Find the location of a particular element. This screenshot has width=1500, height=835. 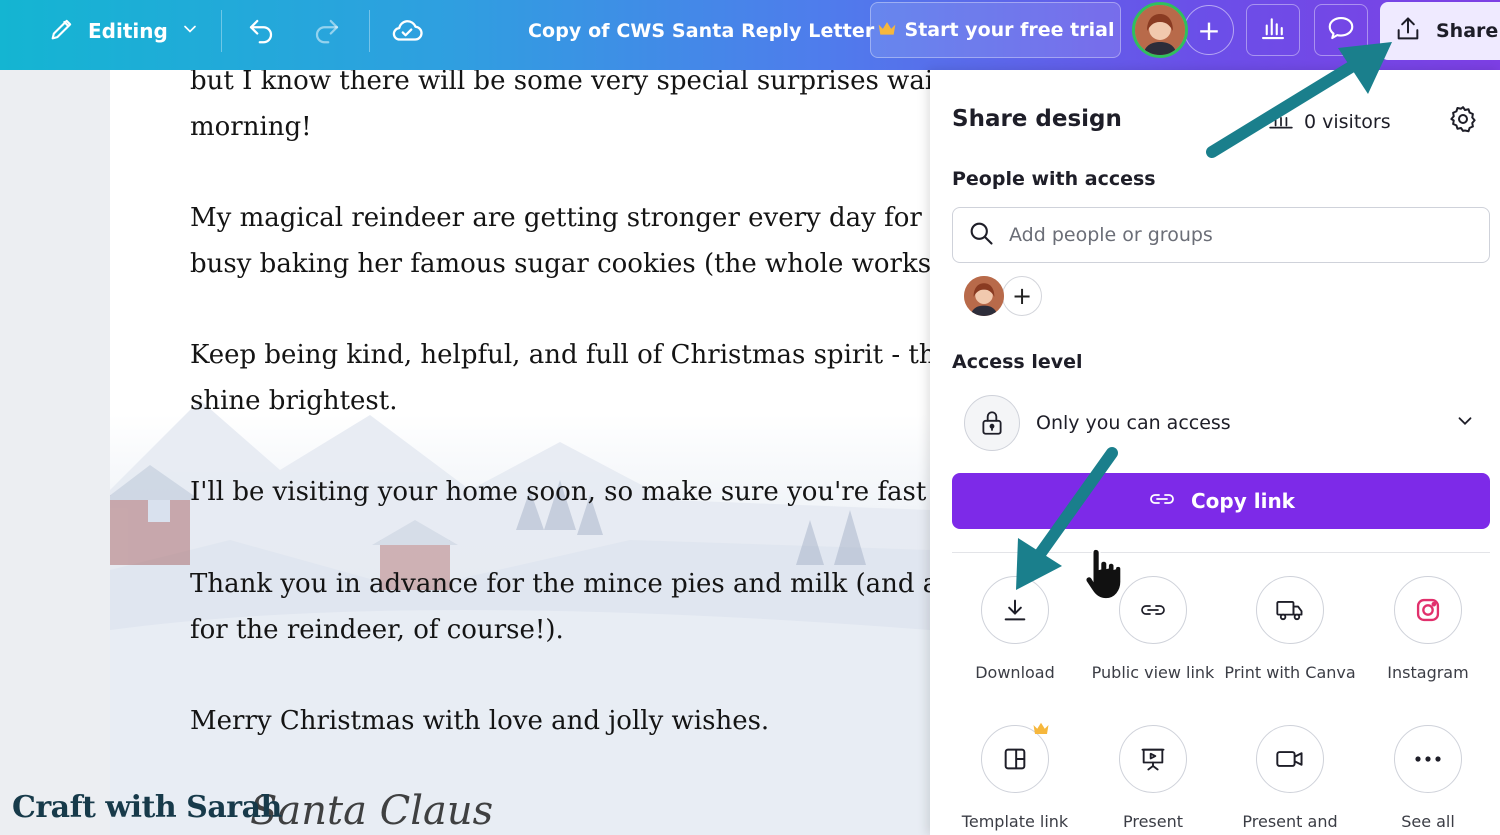

see-all-option: See all is located at coordinates (1428, 778).